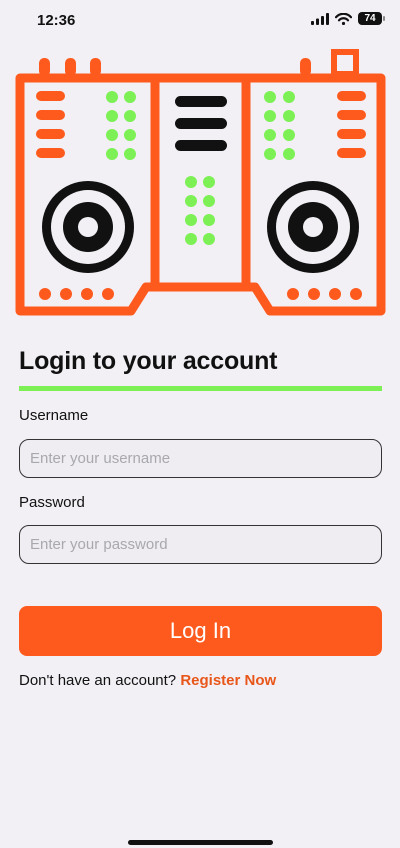 The image size is (400, 848). What do you see at coordinates (200, 631) in the screenshot?
I see `login-button: Log In` at bounding box center [200, 631].